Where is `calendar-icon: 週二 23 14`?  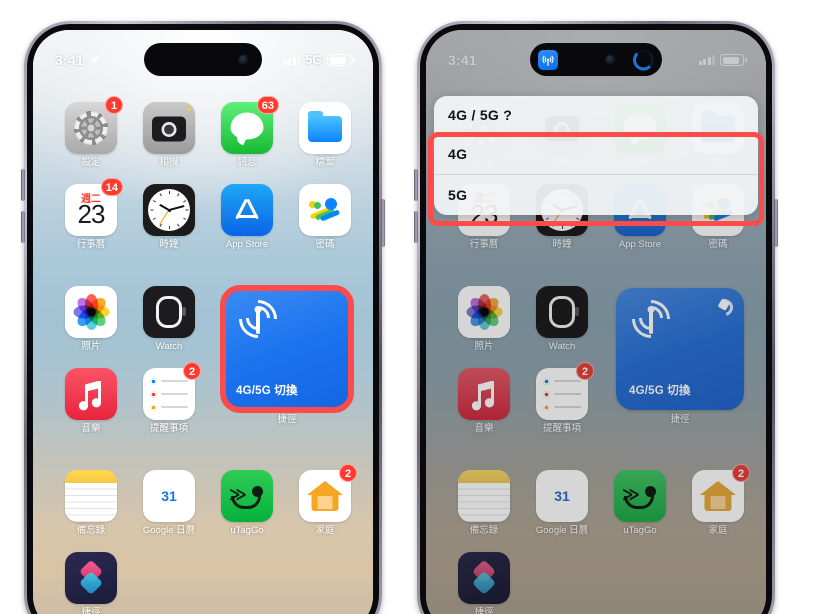
calendar-icon: 週二 23 14 is located at coordinates (94, 207).